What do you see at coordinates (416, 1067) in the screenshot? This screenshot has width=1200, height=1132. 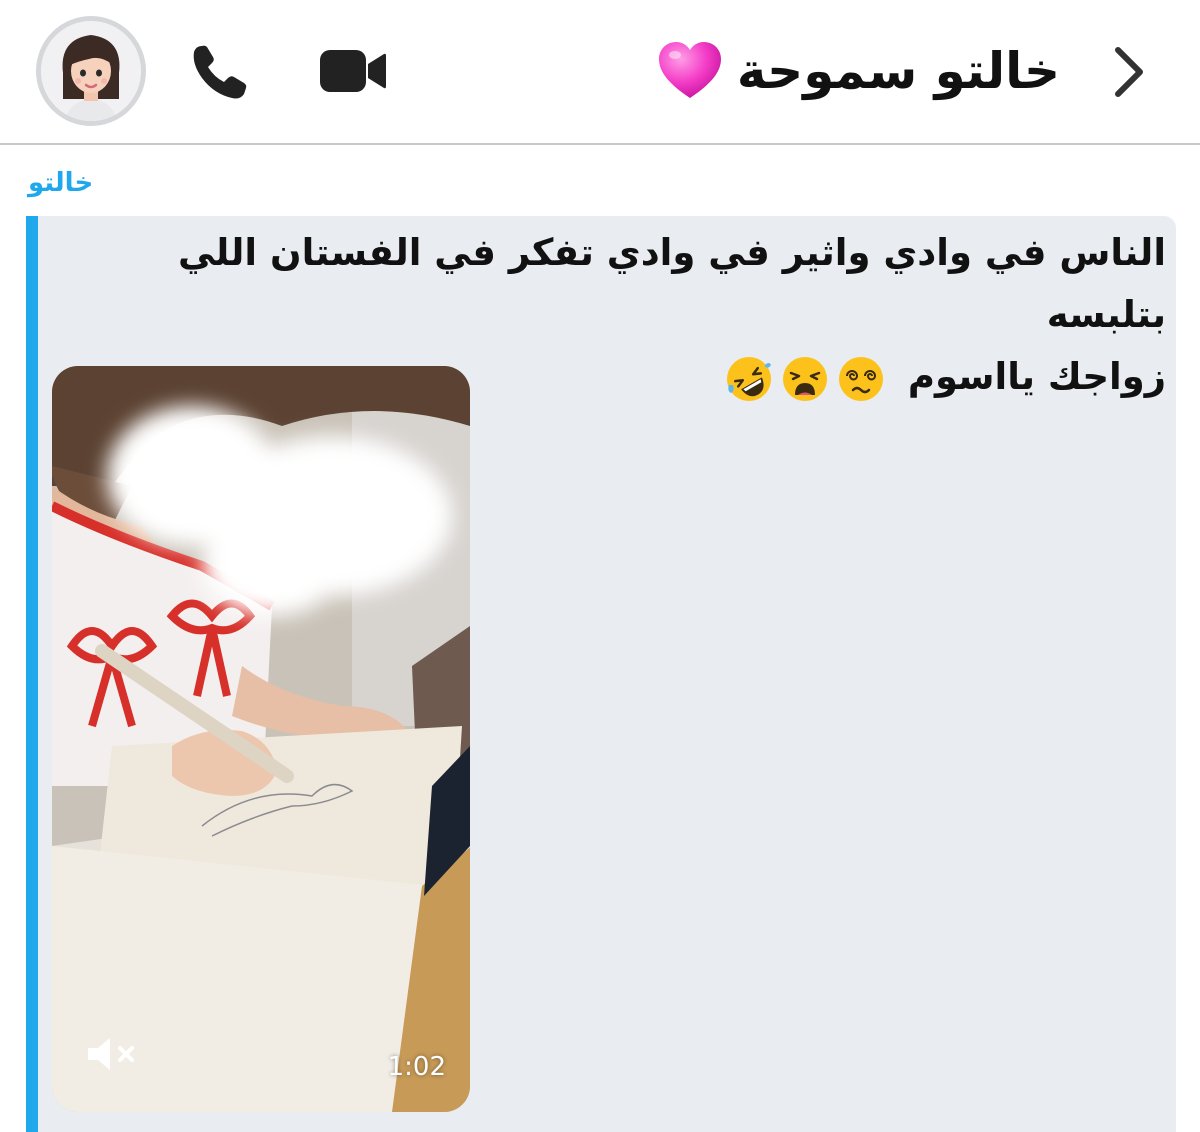 I see `video-duration: 1:02` at bounding box center [416, 1067].